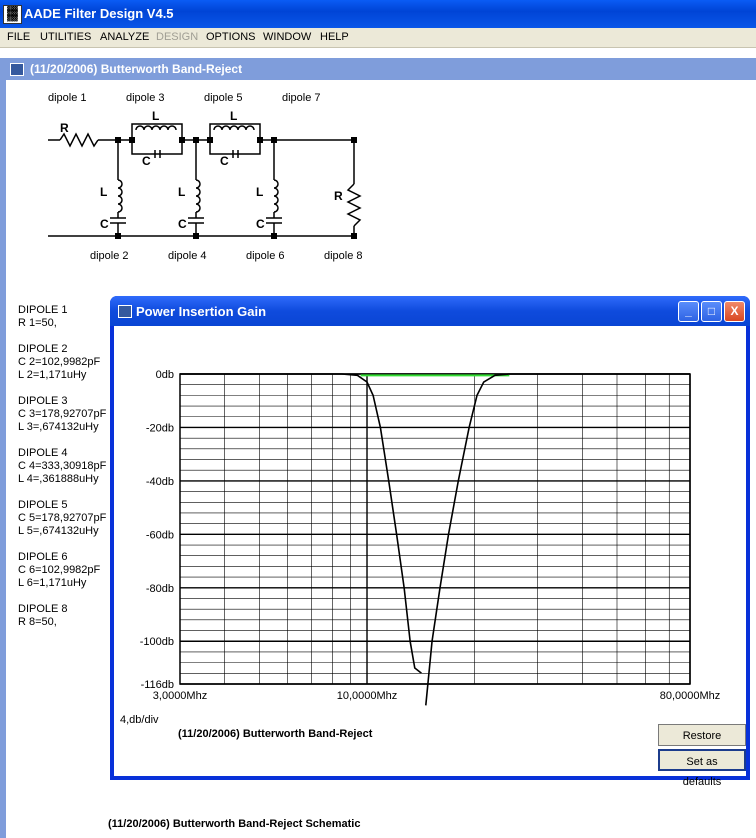 This screenshot has width=756, height=838. I want to click on component-dipole-5: DIPOLE 5 C 5=178,92707pF L 5=,674132uHy, so click(62, 518).